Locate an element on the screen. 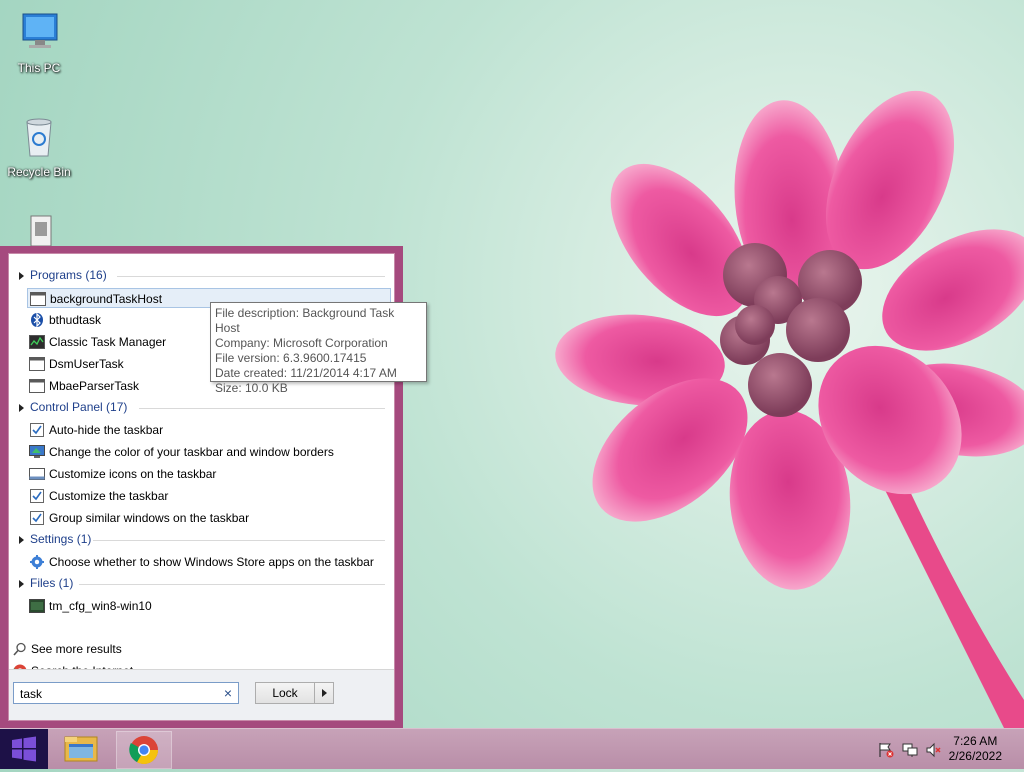 Image resolution: width=1024 pixels, height=772 pixels. lock-button: Lock is located at coordinates (285, 693).